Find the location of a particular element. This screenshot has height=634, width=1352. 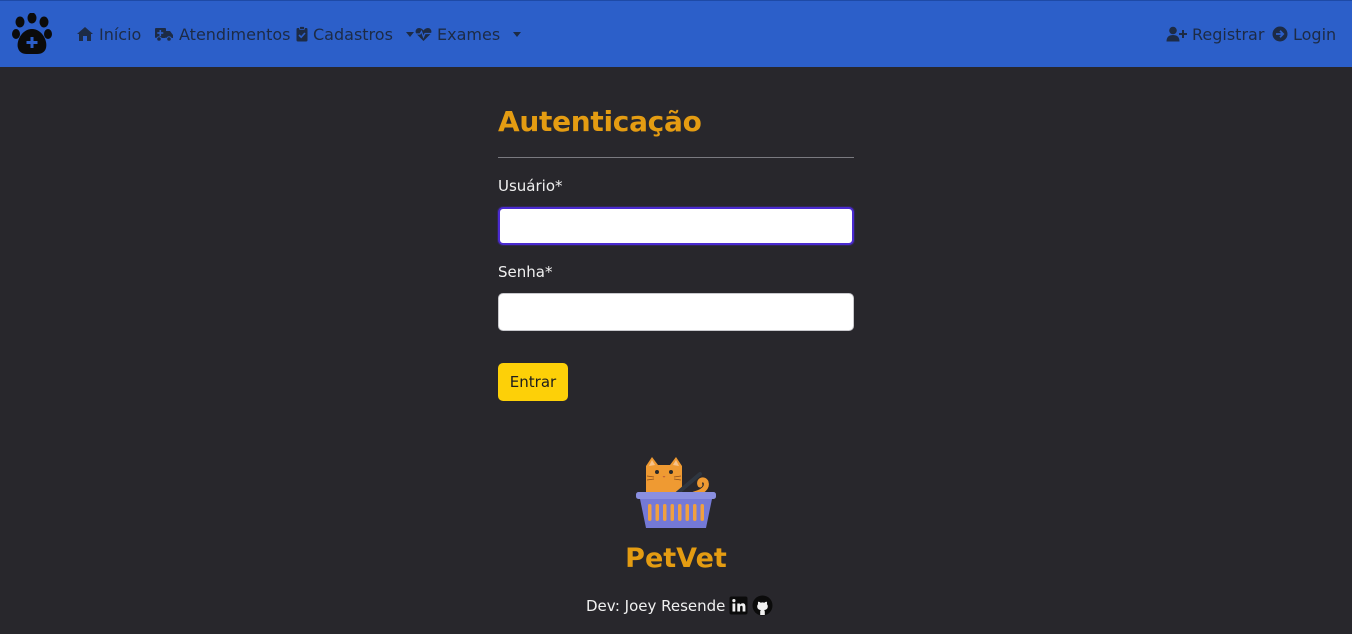

nav-item-label: Início is located at coordinates (120, 34).